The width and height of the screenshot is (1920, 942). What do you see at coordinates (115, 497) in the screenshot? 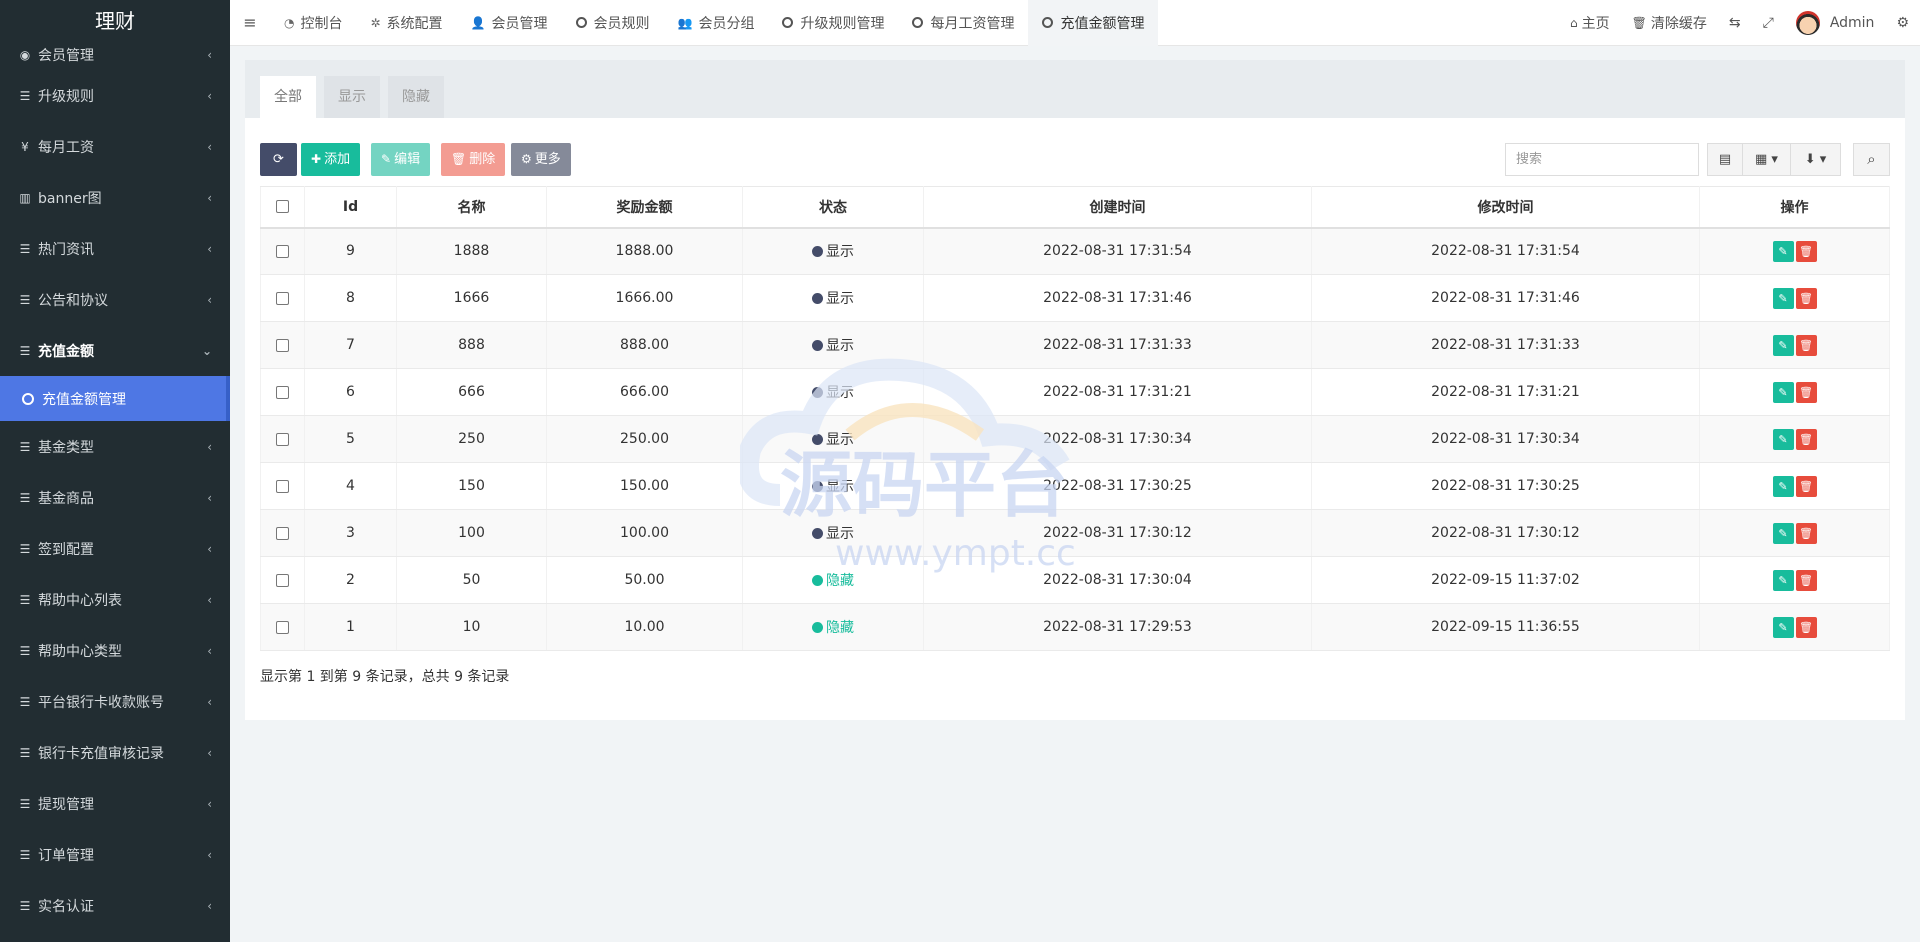
I see `sidebar-item: ☰ 基金商品 ‹` at bounding box center [115, 497].